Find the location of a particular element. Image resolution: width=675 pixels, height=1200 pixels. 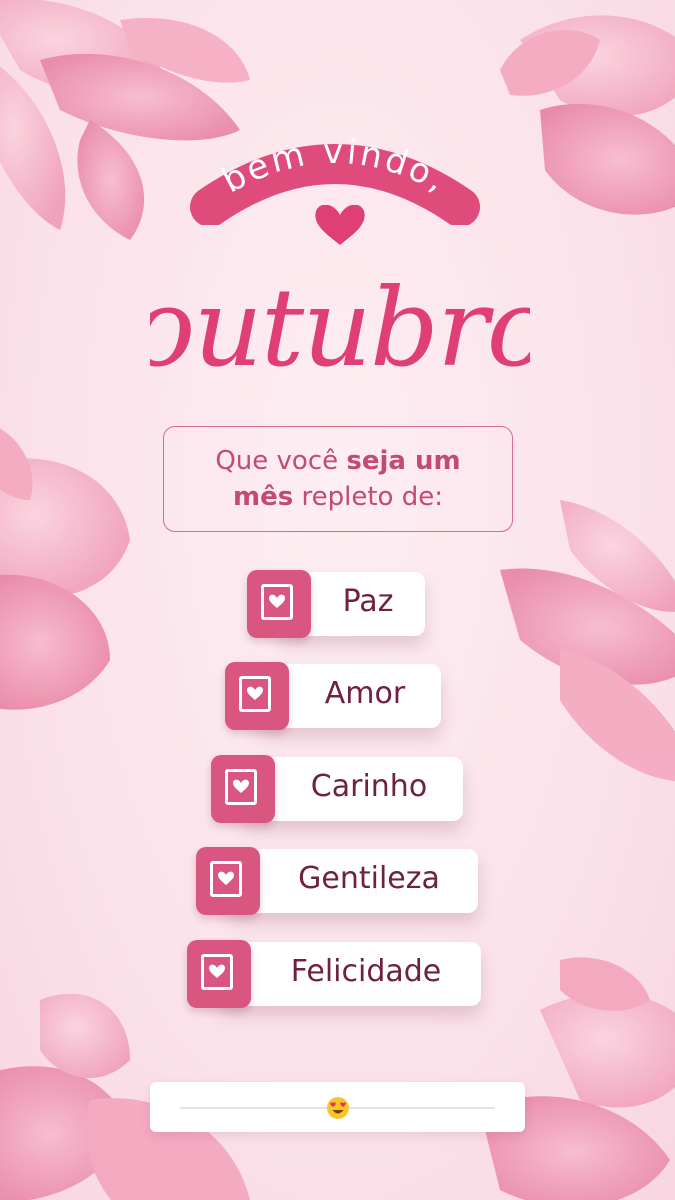

heart-eyes-emoji-icon is located at coordinates (338, 1108).